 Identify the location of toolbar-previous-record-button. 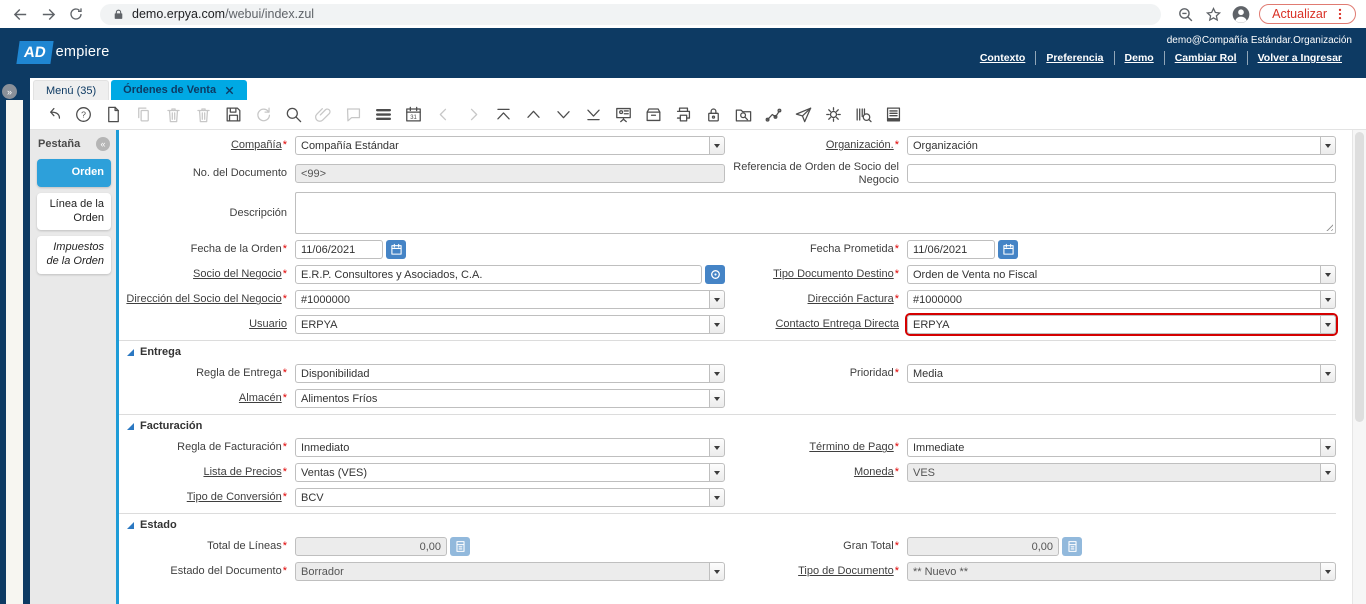
(533, 115).